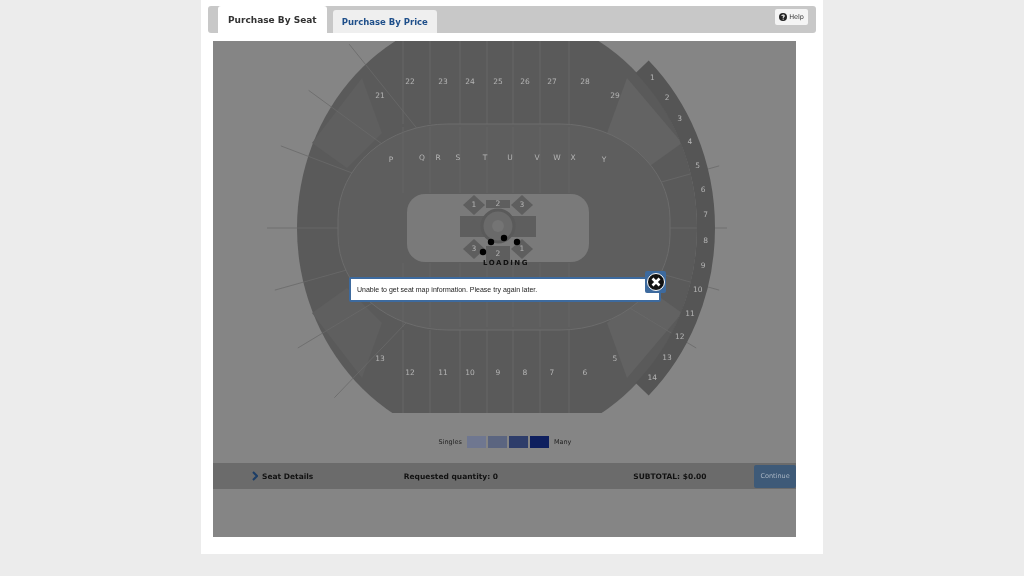 Image resolution: width=1024 pixels, height=576 pixels. I want to click on tab: Purchase By Price, so click(384, 21).